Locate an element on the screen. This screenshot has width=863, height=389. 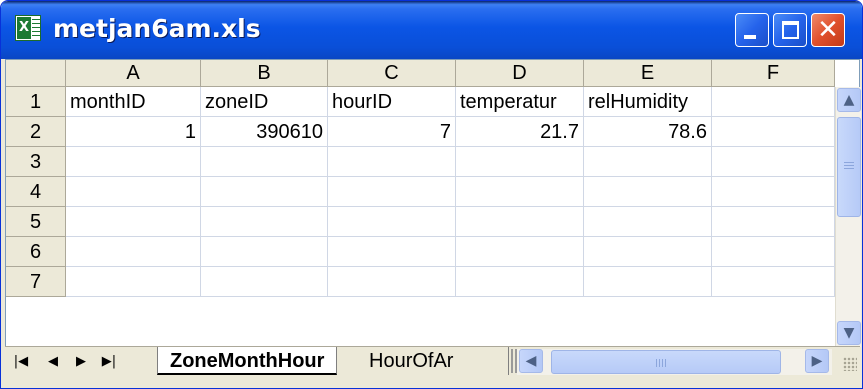
chevron-up-icon: ▲ is located at coordinates (849, 100).